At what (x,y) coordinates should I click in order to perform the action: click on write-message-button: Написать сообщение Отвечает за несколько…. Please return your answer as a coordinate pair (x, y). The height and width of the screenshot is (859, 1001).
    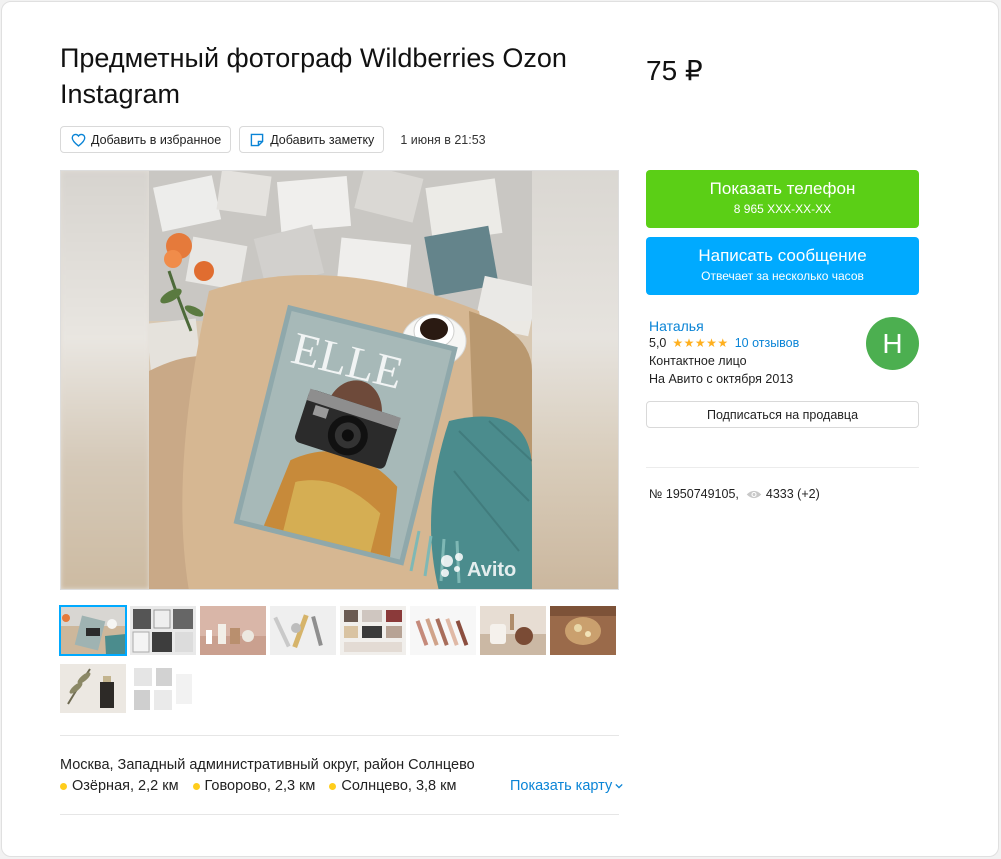
    Looking at the image, I should click on (782, 266).